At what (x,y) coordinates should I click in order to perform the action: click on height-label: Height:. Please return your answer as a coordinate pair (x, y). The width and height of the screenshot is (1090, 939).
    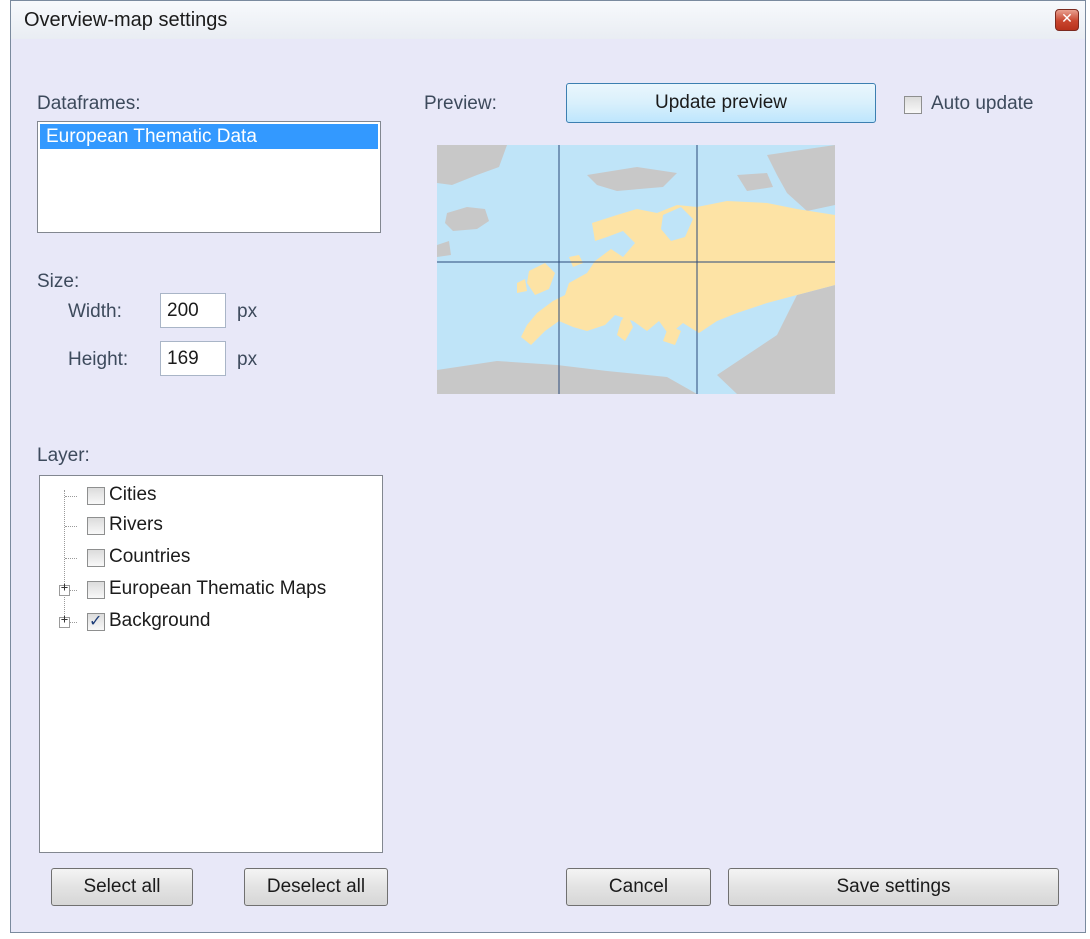
    Looking at the image, I should click on (98, 359).